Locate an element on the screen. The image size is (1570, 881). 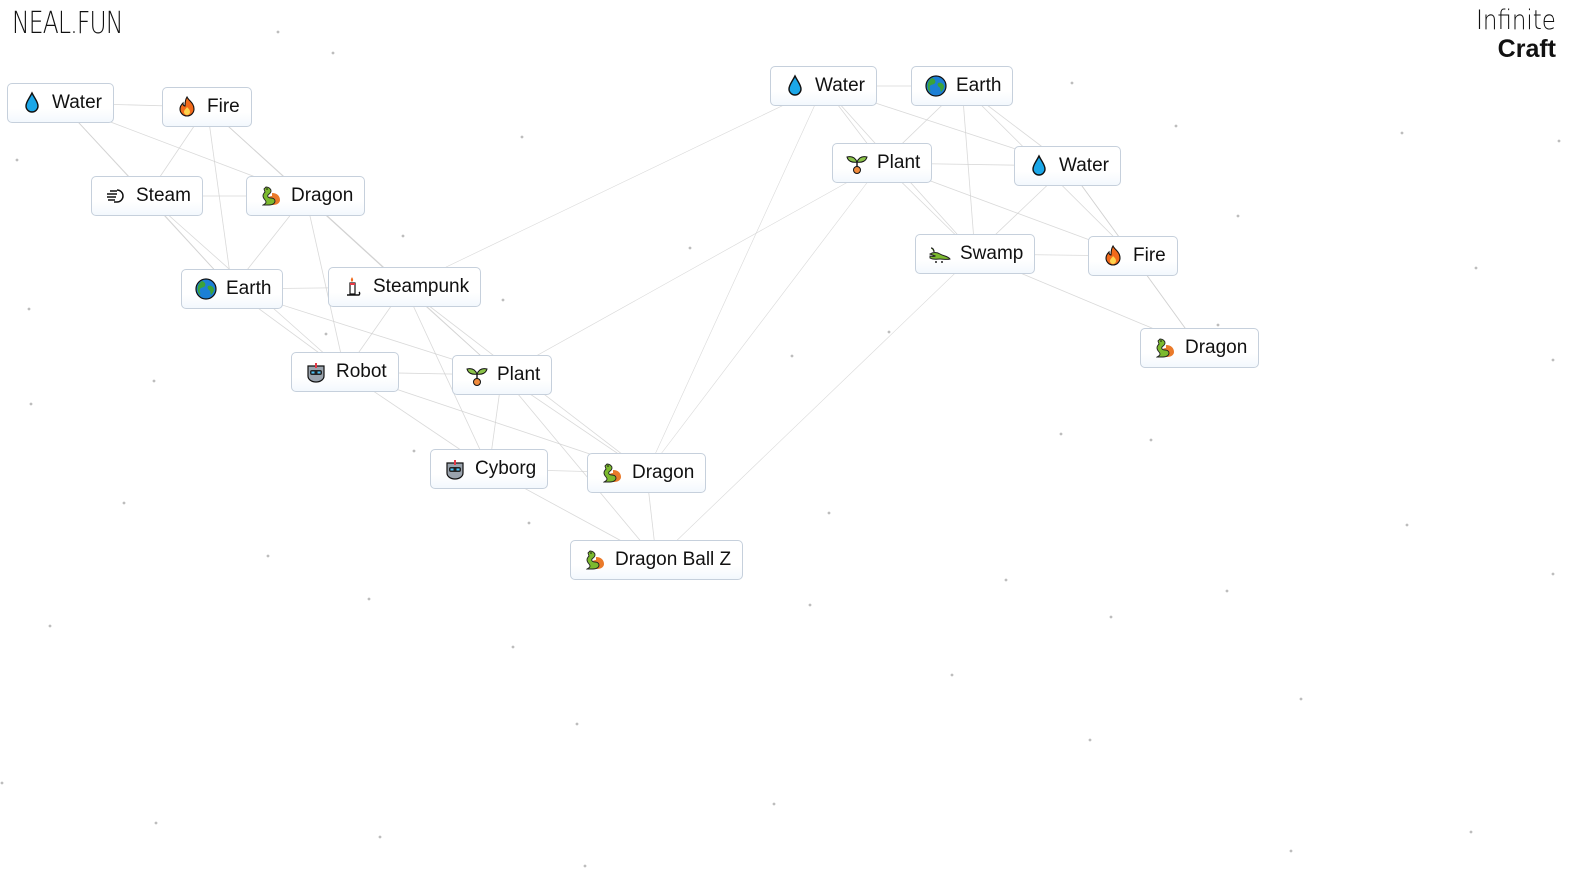
element-label: Cyborg is located at coordinates (506, 468).